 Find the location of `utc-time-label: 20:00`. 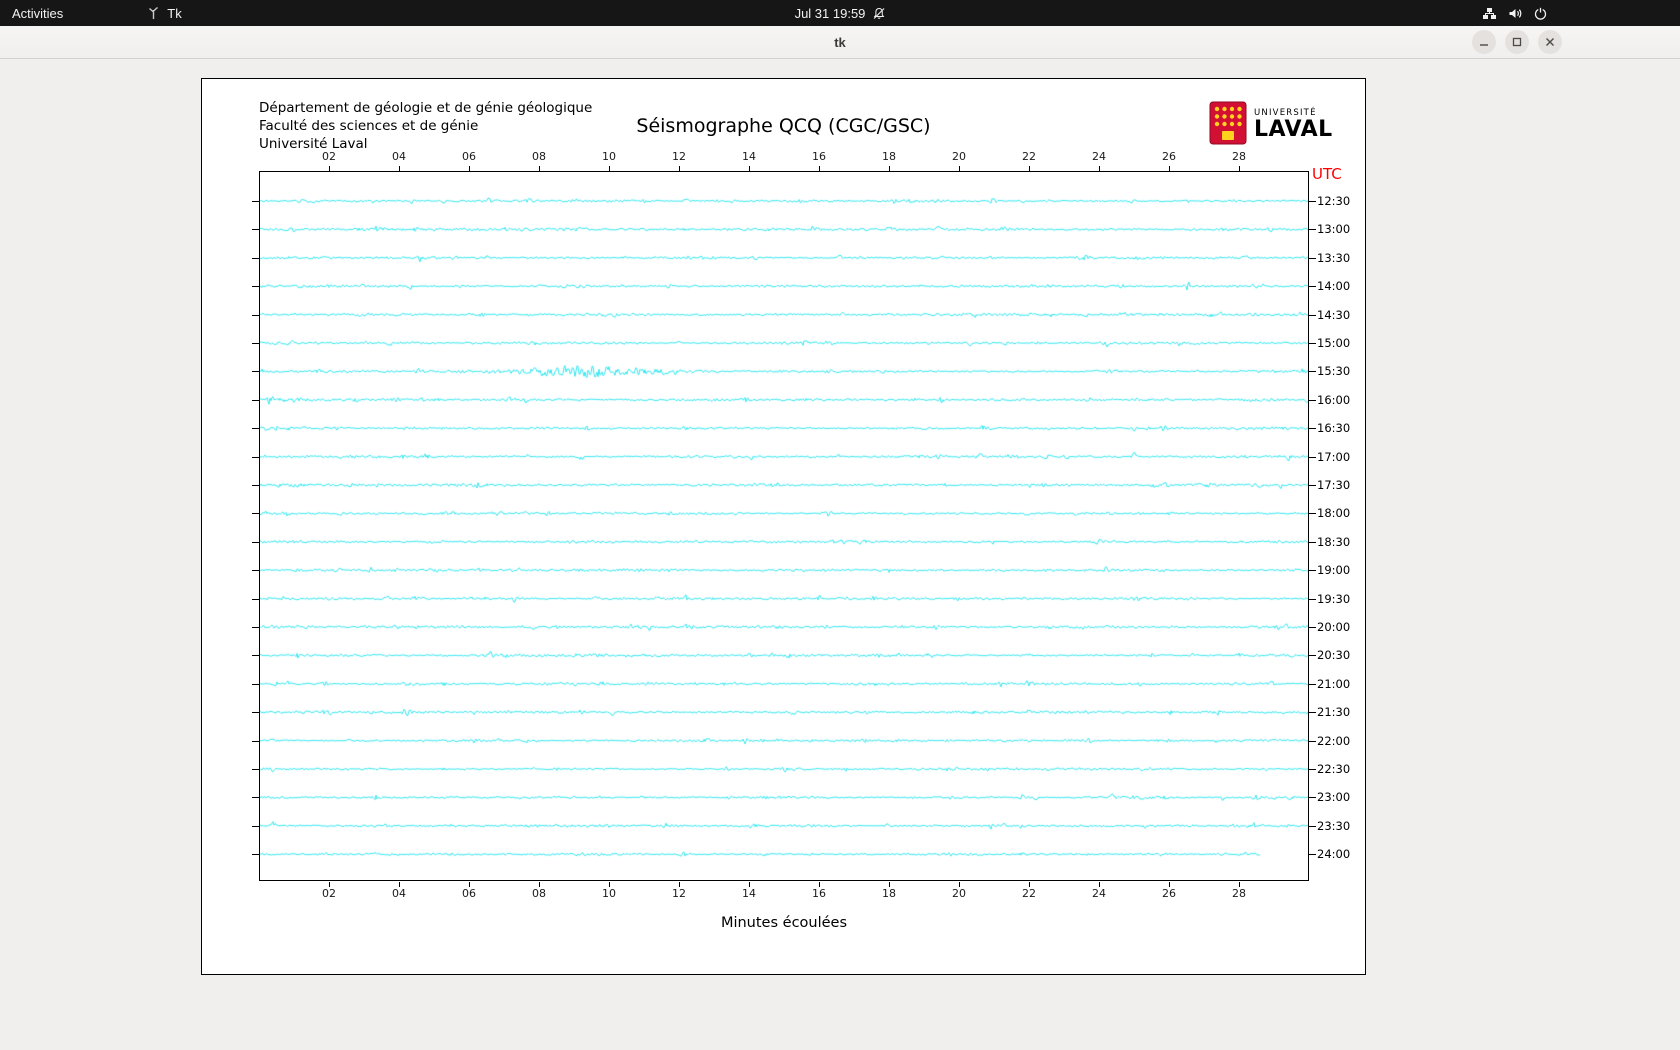

utc-time-label: 20:00 is located at coordinates (1334, 627).